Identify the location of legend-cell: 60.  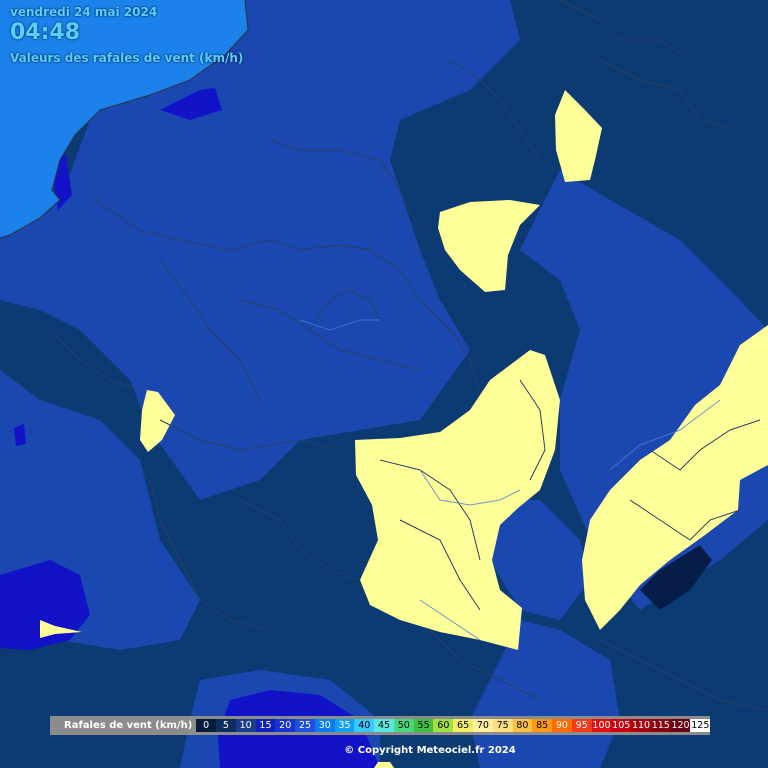
(443, 725).